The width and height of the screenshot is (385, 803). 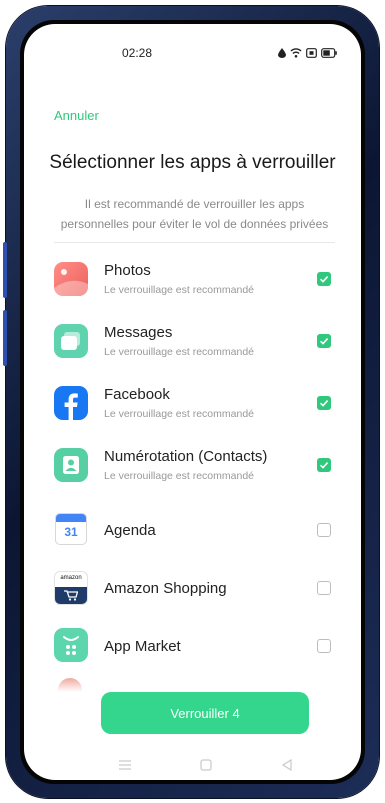 I want to click on app-name: Amazon Shopping, so click(x=165, y=588).